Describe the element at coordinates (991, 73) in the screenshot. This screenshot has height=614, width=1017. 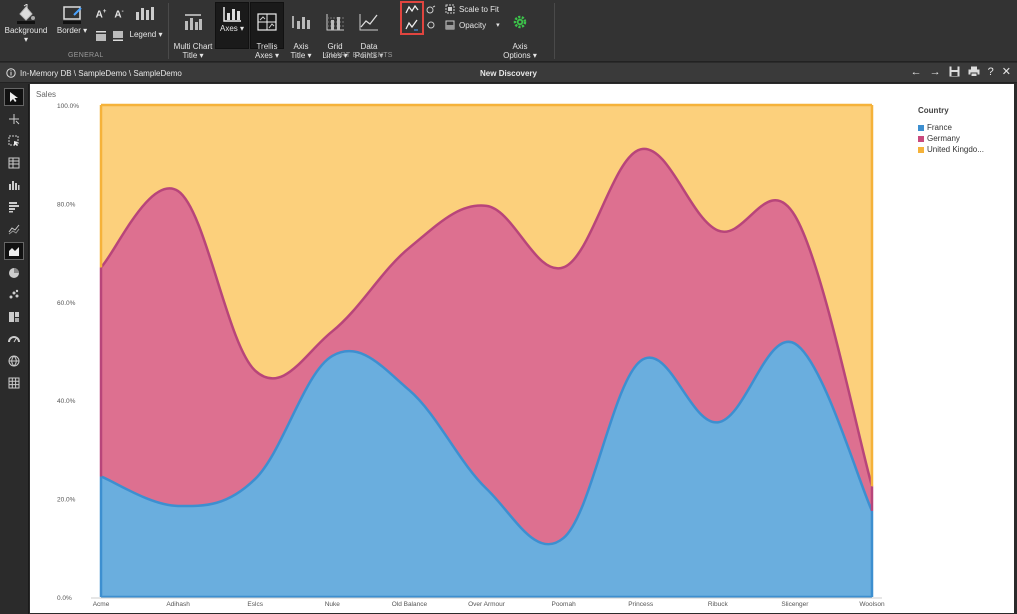
I see `help-icon: ?` at that location.